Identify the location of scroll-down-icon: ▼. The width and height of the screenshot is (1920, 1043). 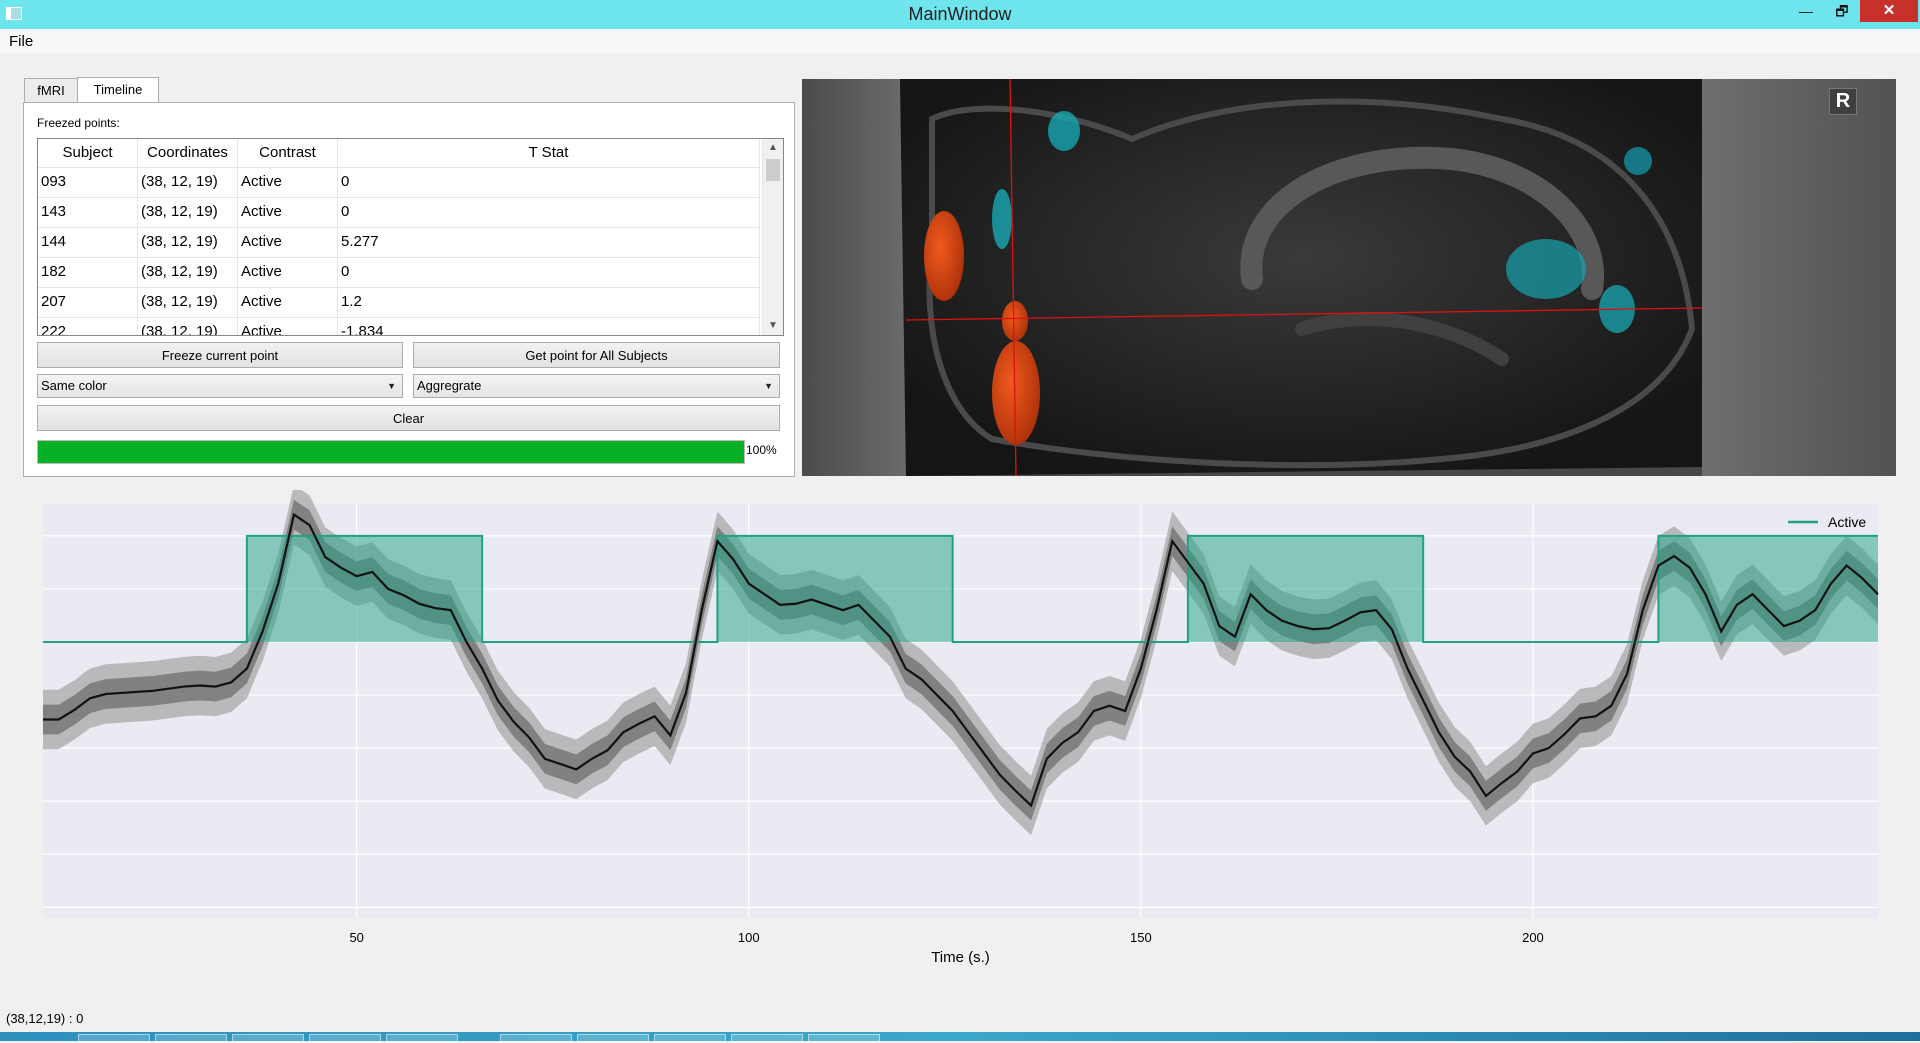
(773, 326).